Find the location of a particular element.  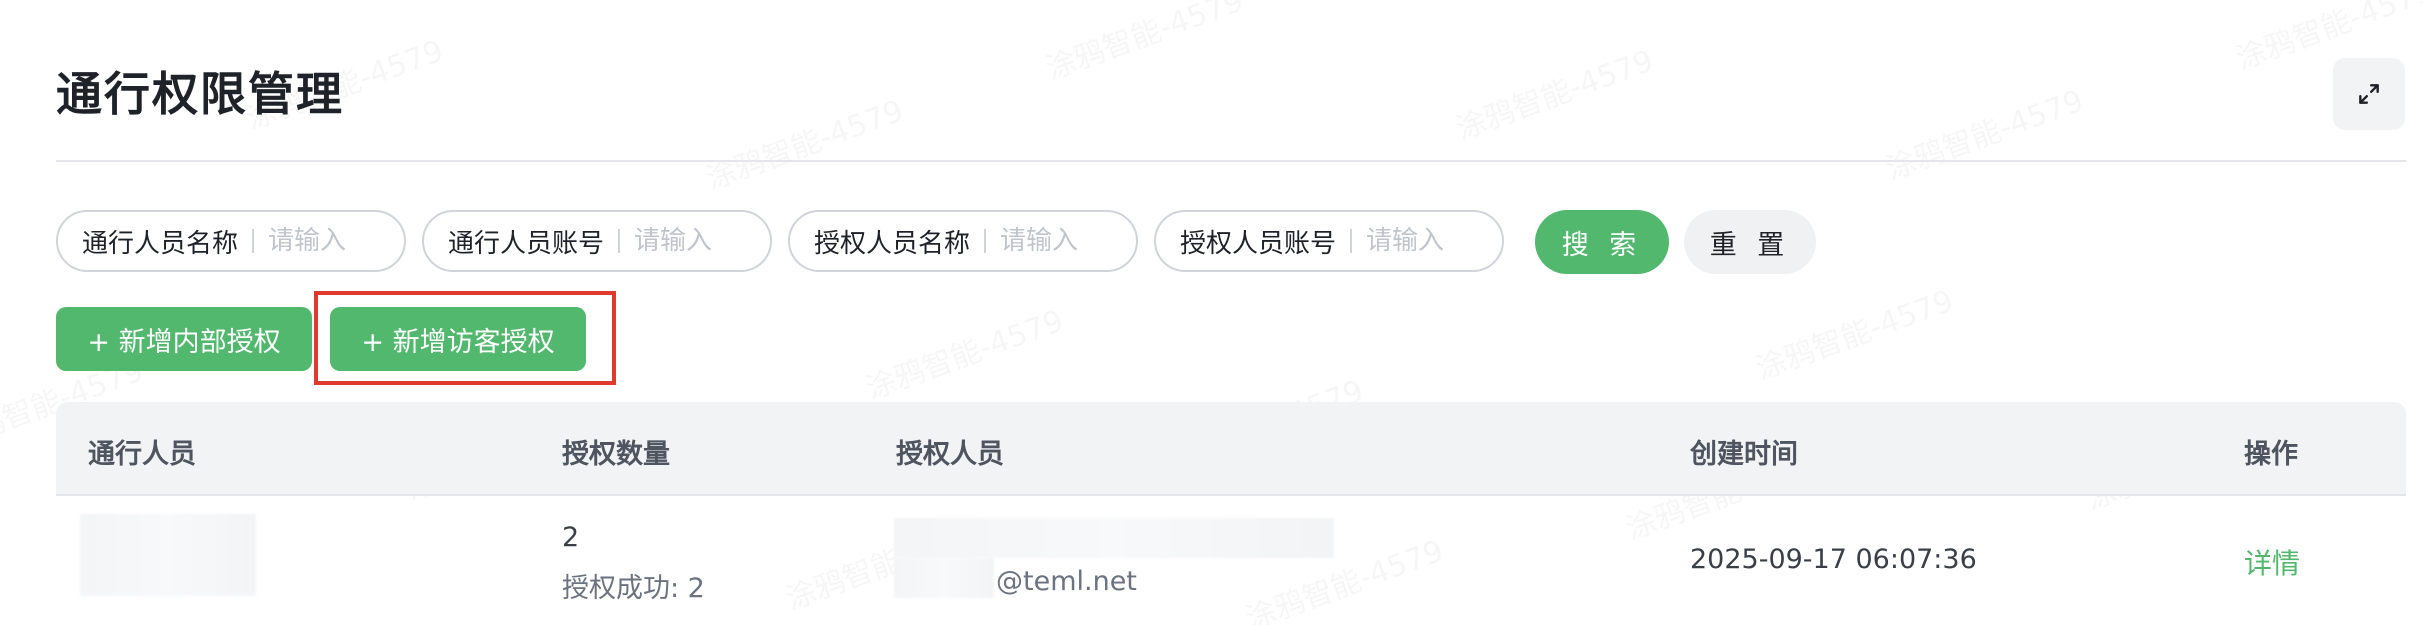

highlight-box is located at coordinates (465, 338).